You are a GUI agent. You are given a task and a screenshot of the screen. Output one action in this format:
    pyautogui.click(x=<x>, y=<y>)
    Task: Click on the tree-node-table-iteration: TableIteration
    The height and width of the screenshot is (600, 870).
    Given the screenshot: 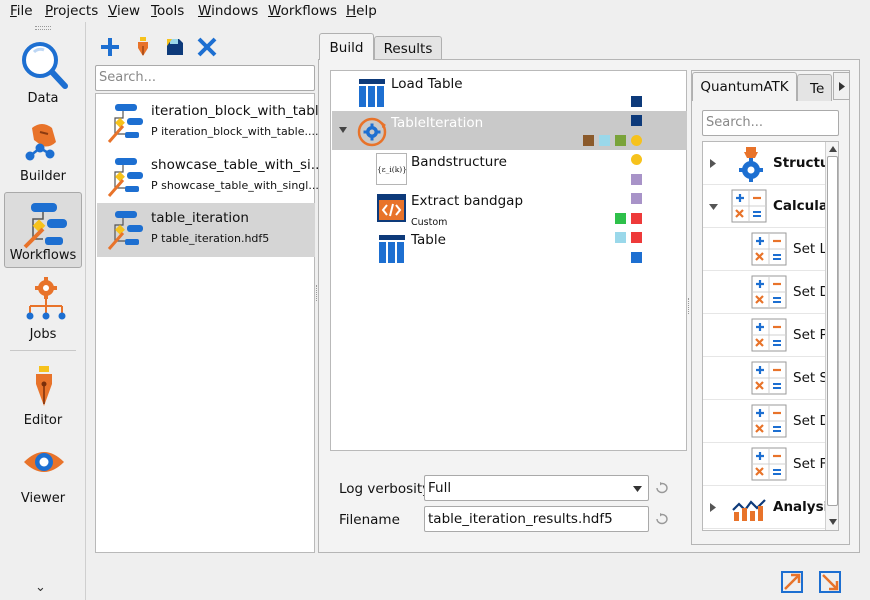 What is the action you would take?
    pyautogui.click(x=509, y=130)
    